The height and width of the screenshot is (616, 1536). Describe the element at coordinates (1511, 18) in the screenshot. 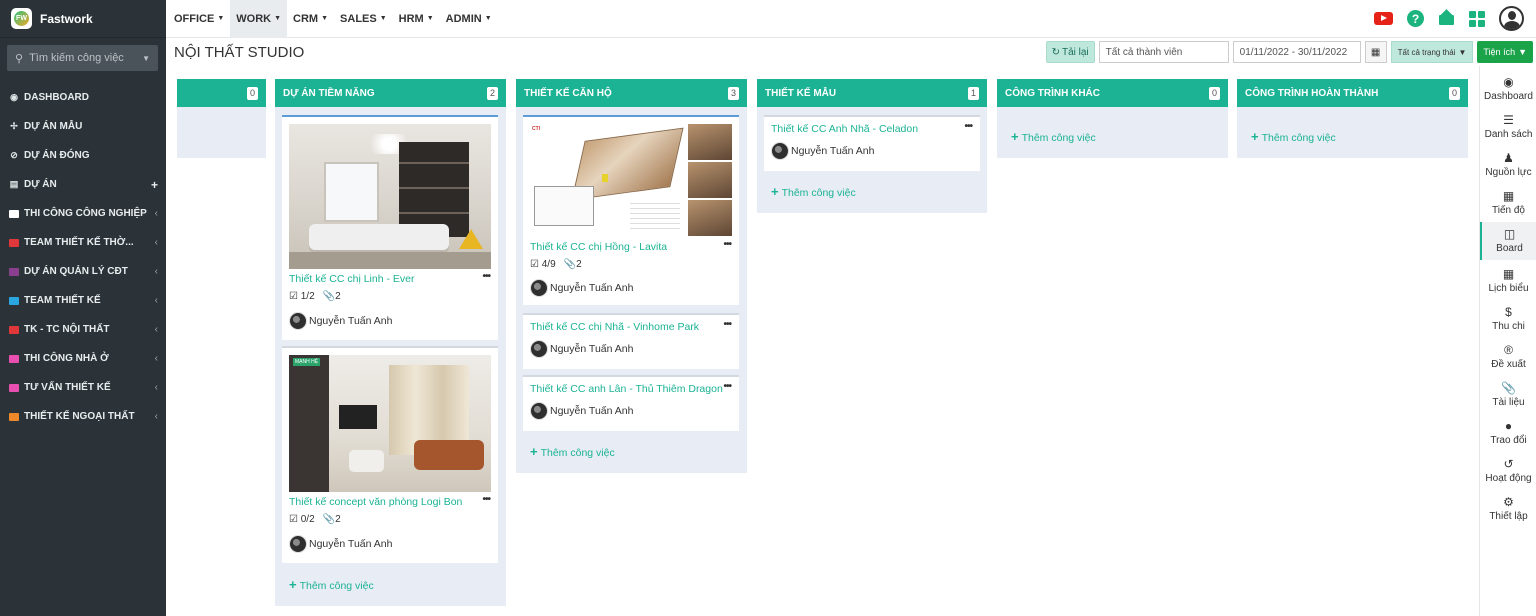

I see `user-avatar-icon` at that location.